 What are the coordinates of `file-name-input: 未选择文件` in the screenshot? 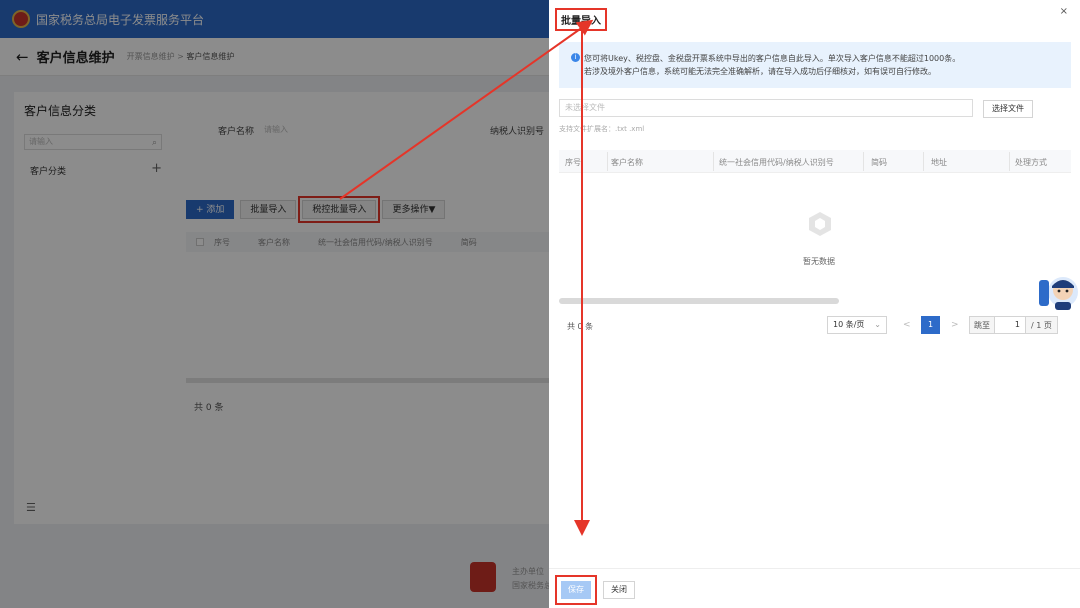 It's located at (766, 108).